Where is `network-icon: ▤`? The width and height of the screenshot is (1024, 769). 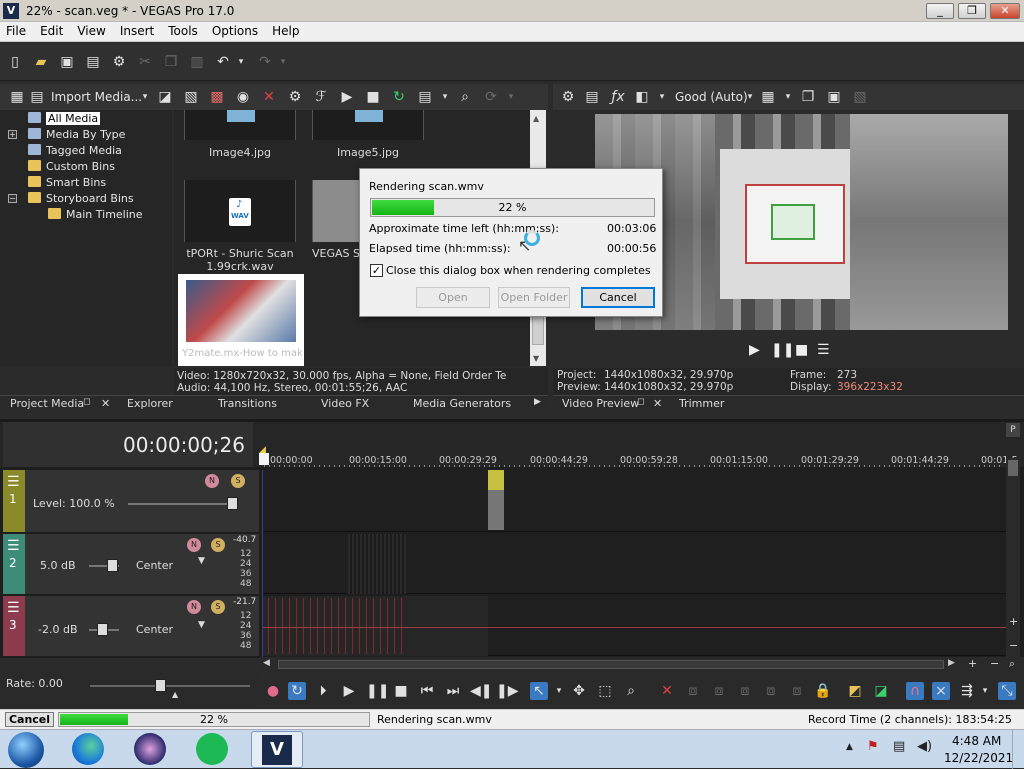
network-icon: ▤ is located at coordinates (899, 746).